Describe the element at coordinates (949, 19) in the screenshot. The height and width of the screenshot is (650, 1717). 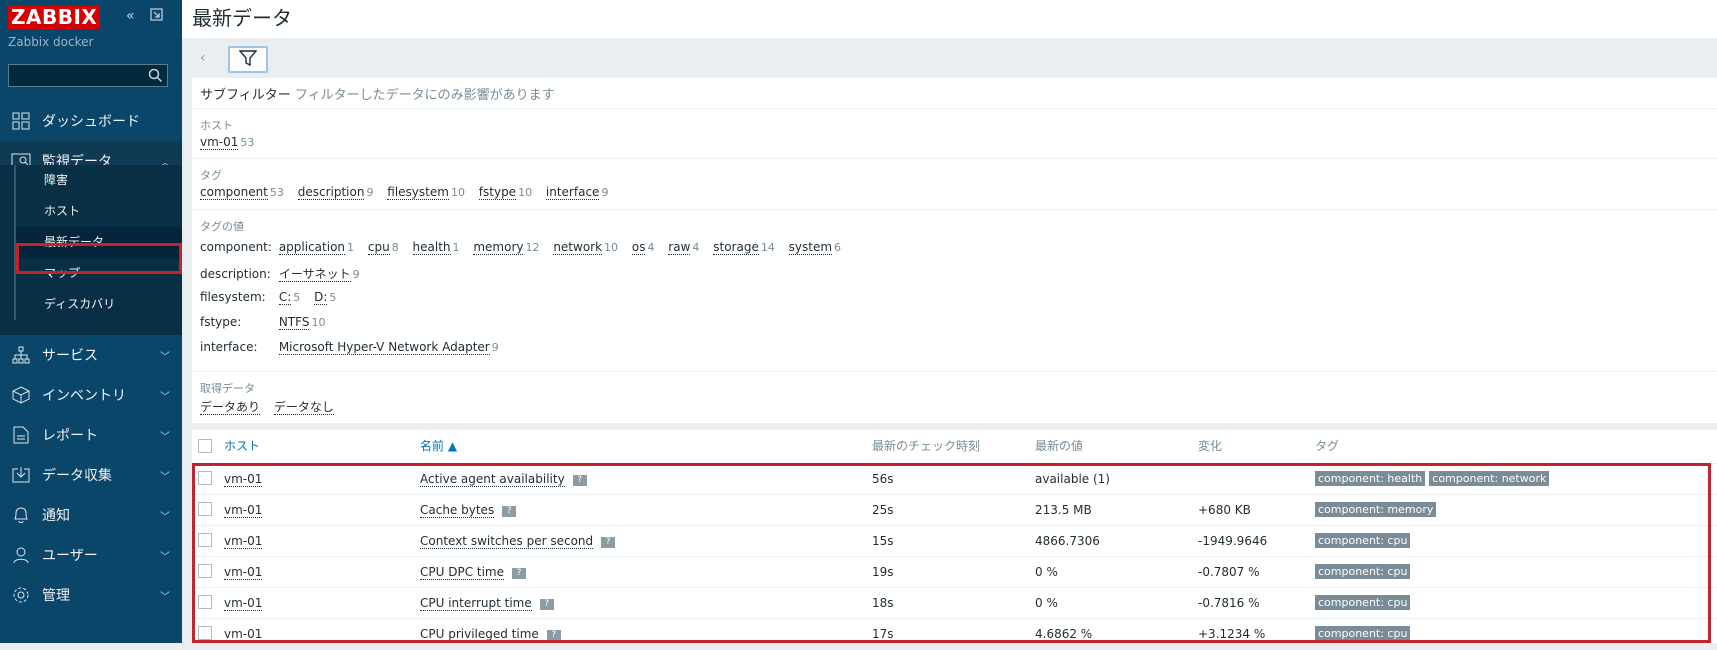
I see `title-bar: 最新データ` at that location.